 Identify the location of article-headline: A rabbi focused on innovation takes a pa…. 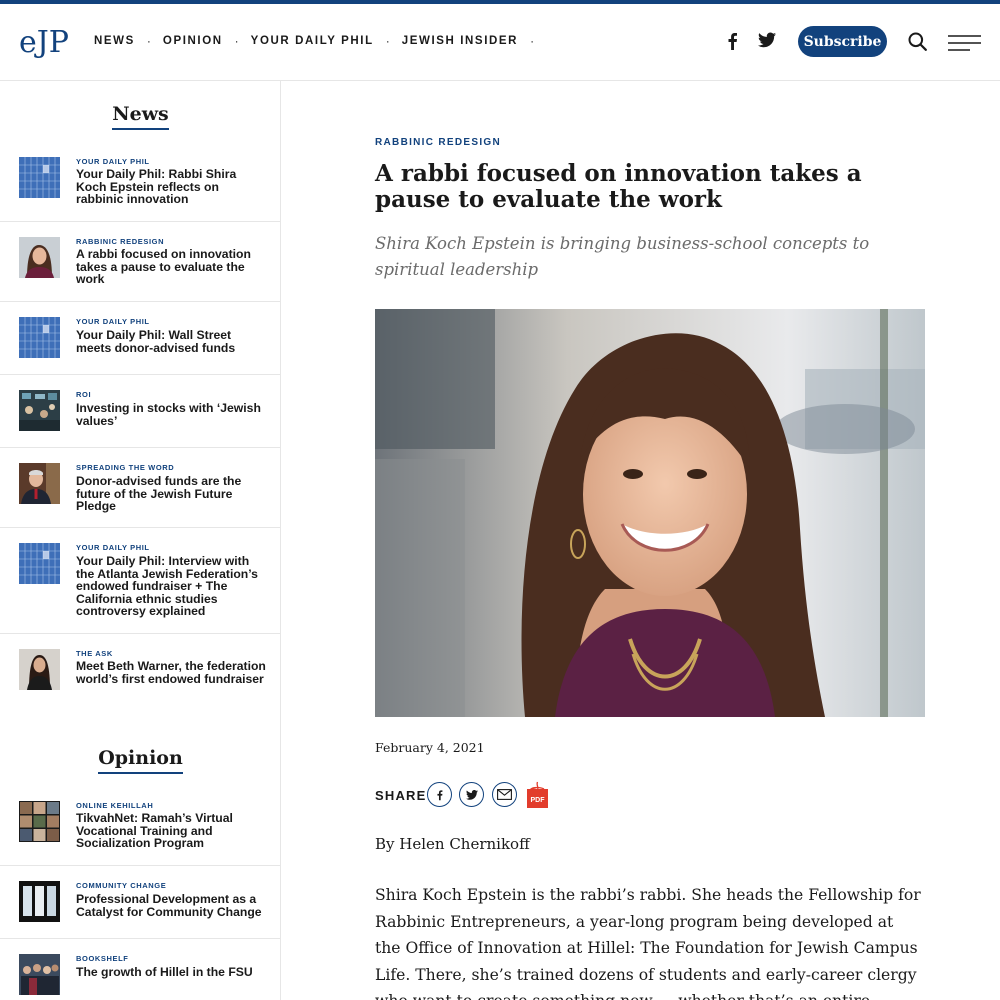
(618, 186).